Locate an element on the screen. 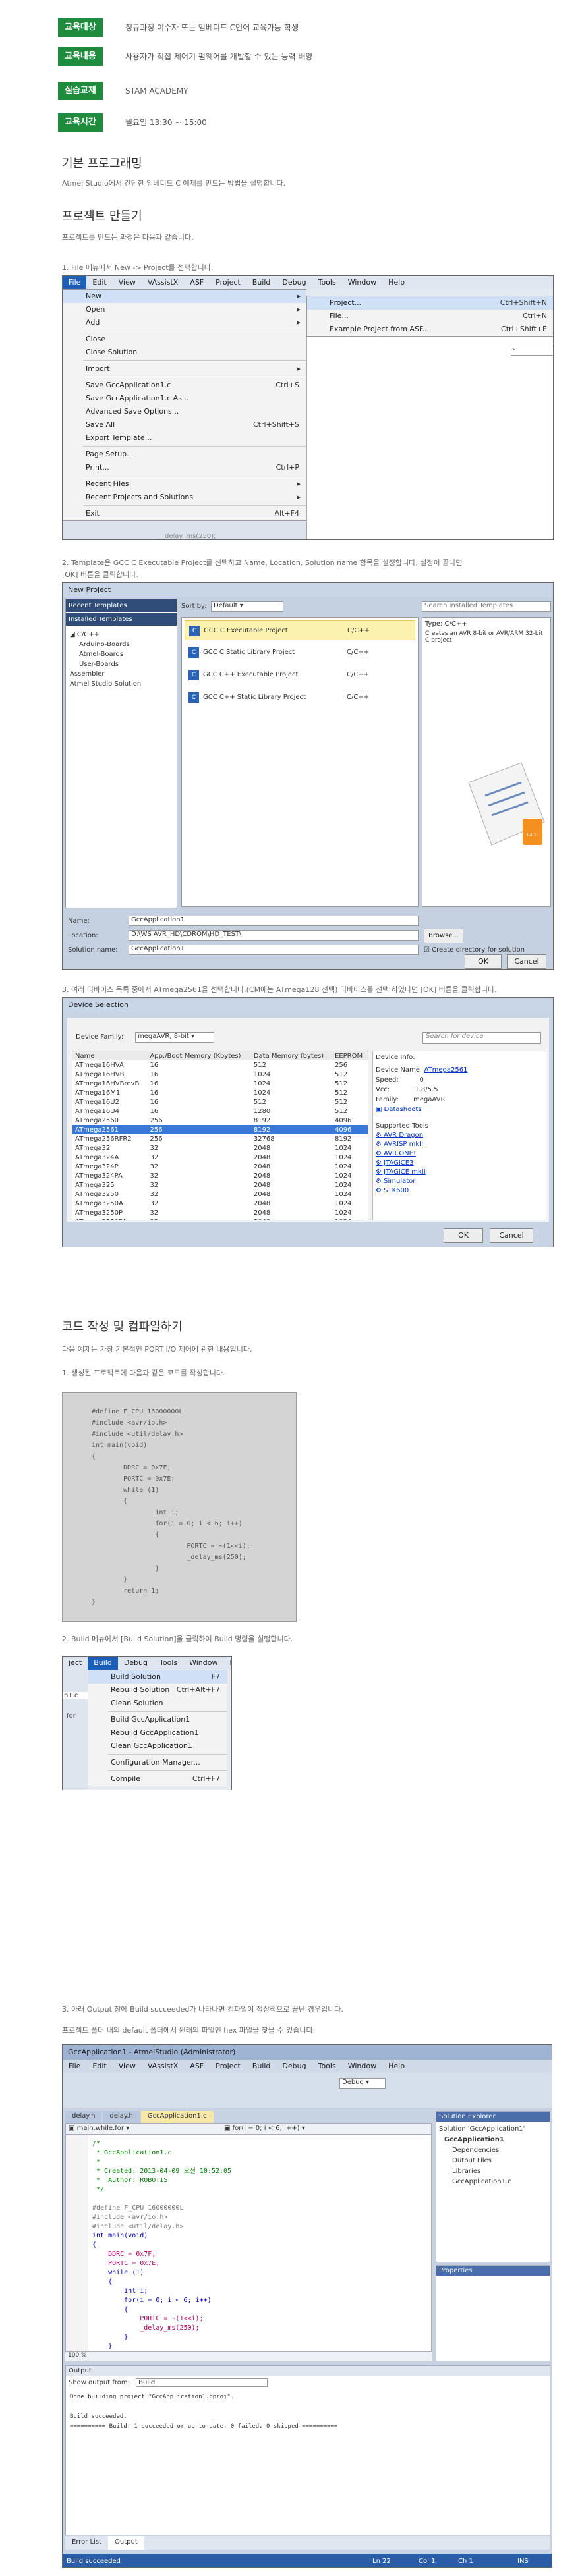 This screenshot has width=580, height=2576. column-header: Data Memory (bytes) is located at coordinates (291, 1055).